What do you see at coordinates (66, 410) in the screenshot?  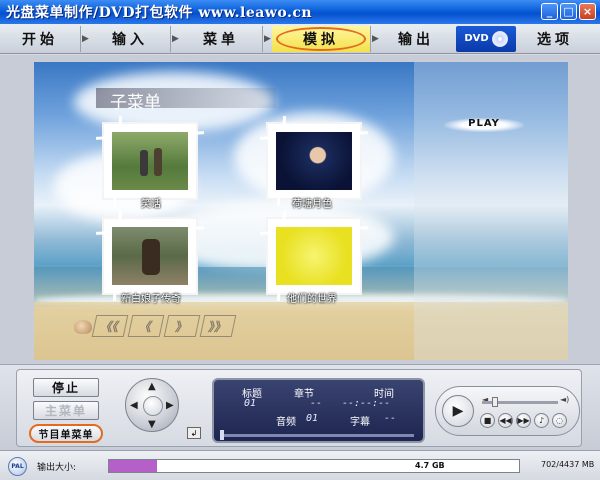 I see `main-menu-button: 主菜单` at bounding box center [66, 410].